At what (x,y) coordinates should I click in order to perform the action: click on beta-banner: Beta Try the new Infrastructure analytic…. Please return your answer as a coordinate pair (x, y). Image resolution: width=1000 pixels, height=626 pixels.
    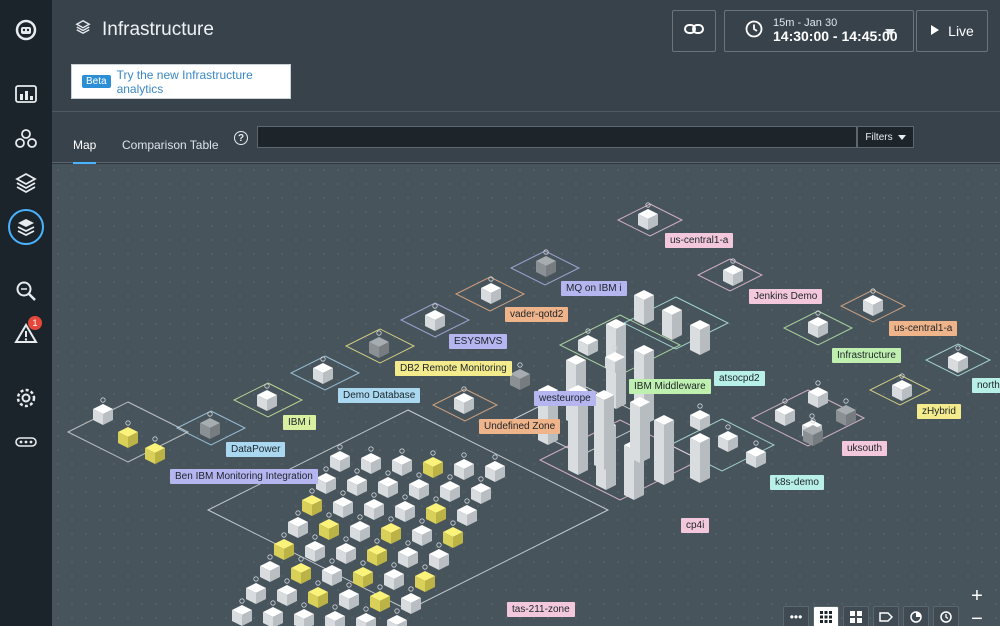
    Looking at the image, I should click on (181, 81).